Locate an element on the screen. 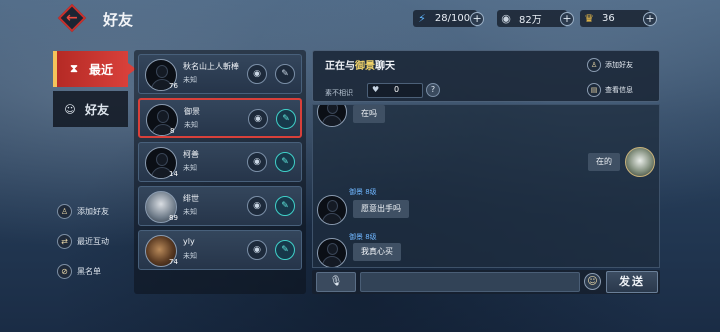  blacklist-button: ⊘ 黑名单 is located at coordinates (79, 271).